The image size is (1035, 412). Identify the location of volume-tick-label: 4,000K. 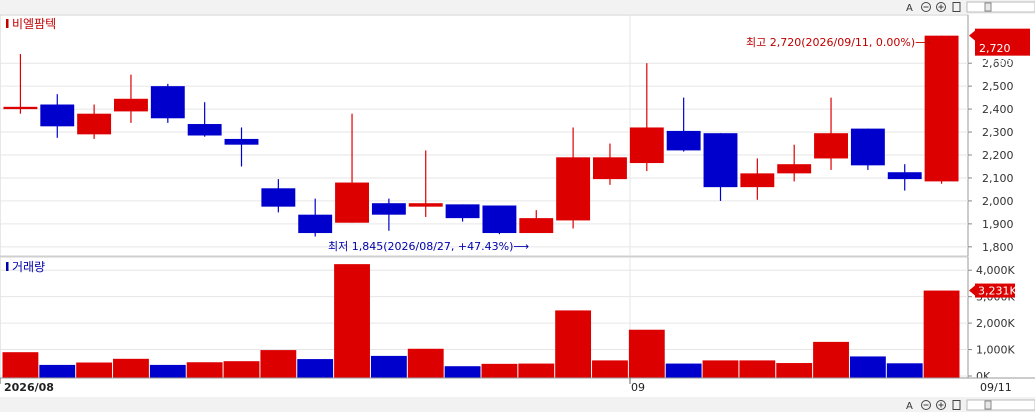
(995, 270).